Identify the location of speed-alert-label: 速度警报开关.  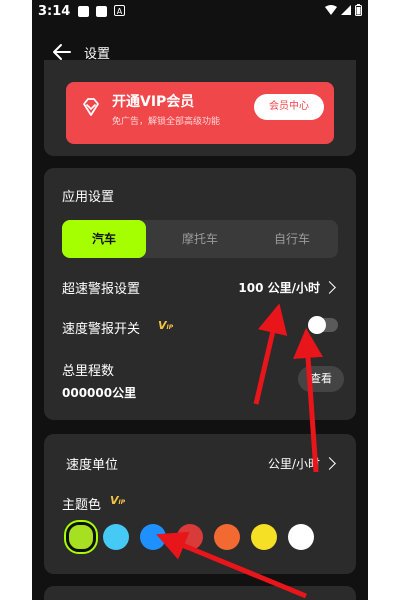
(101, 329).